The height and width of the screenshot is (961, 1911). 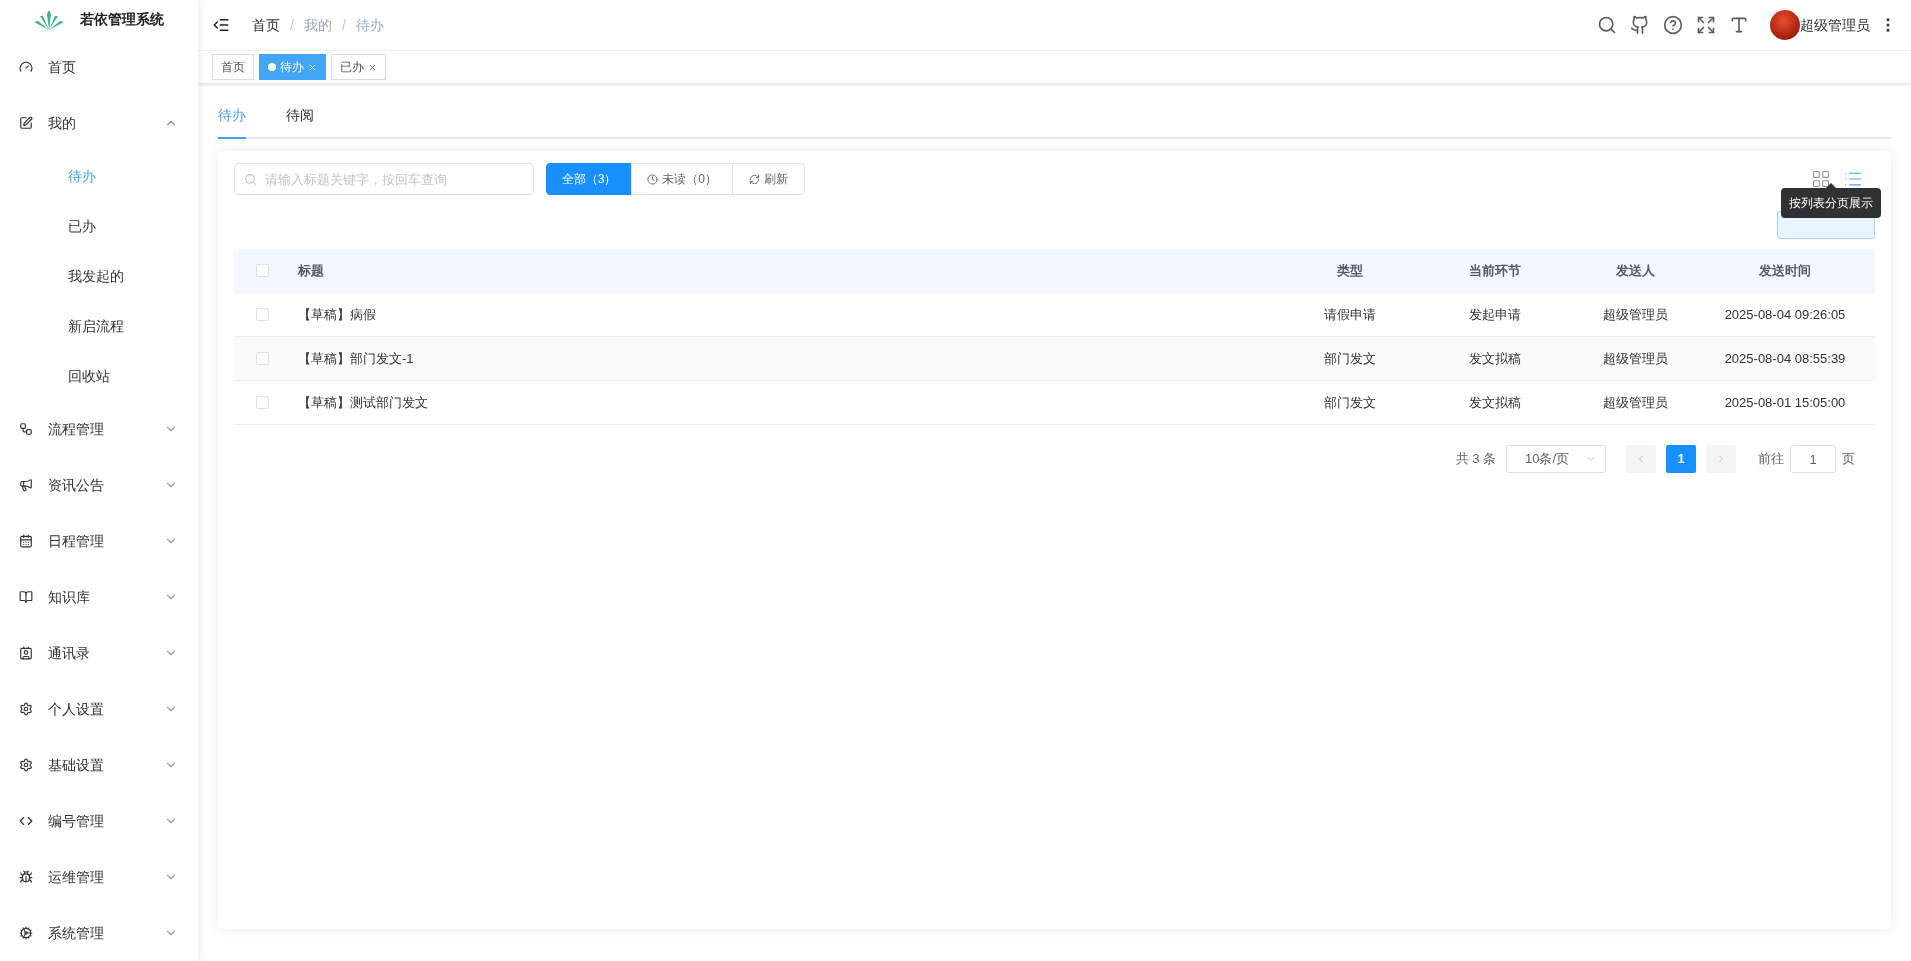 What do you see at coordinates (653, 179) in the screenshot?
I see `clock-icon` at bounding box center [653, 179].